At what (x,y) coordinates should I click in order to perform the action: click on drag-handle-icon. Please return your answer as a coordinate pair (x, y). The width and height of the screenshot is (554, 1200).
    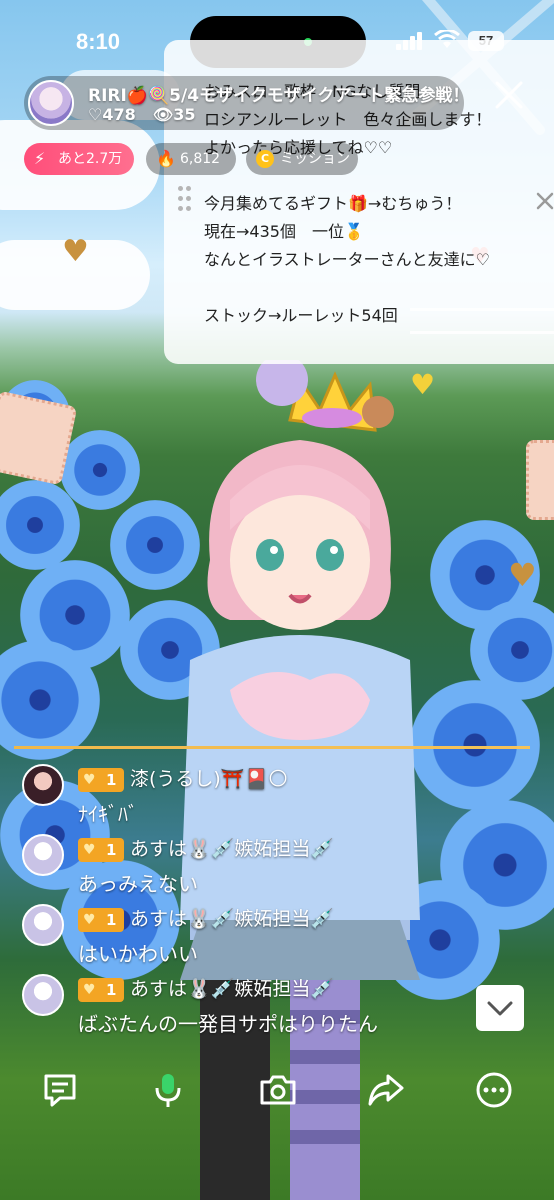
    Looking at the image, I should click on (185, 201).